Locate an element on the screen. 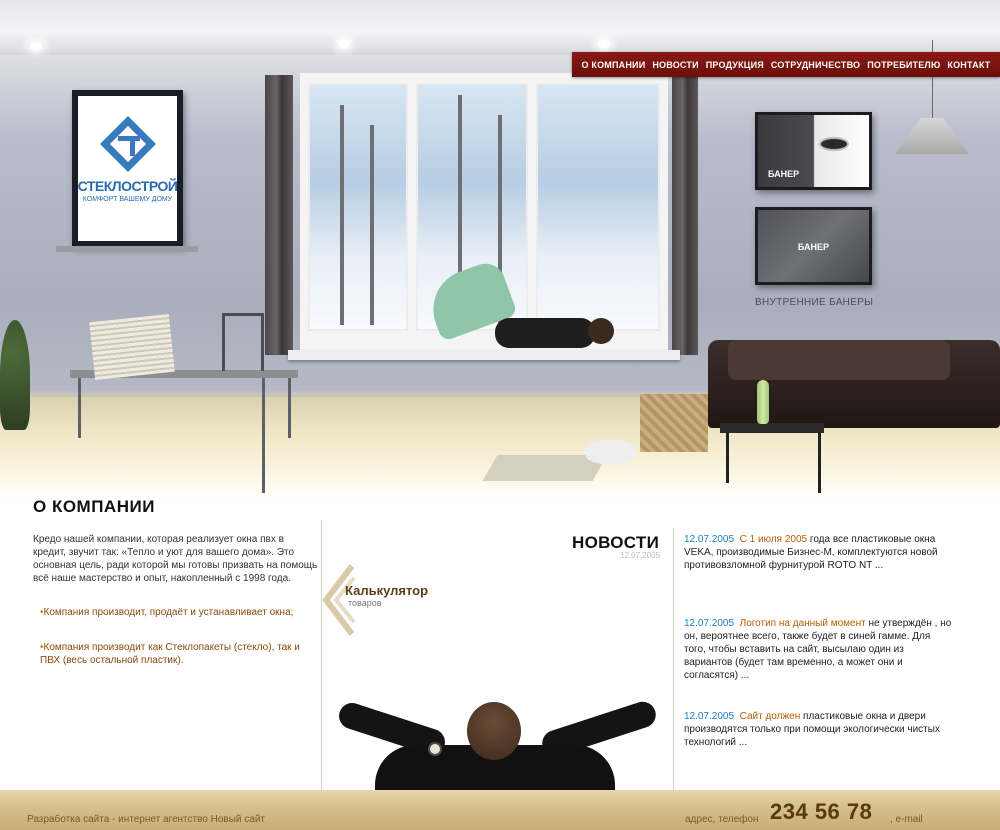  curtain-left is located at coordinates (279, 215).